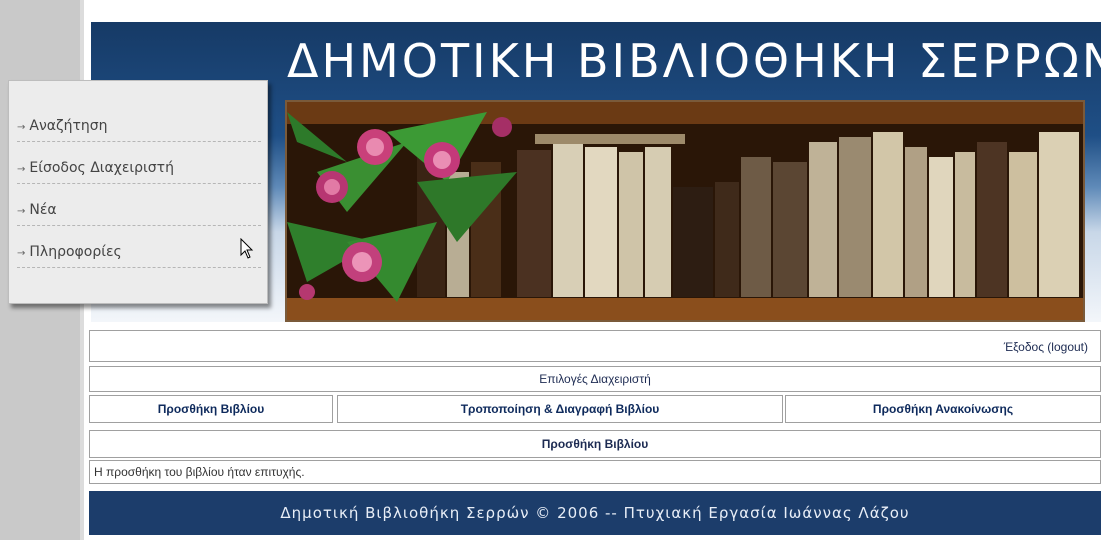 The image size is (1101, 540). I want to click on admin-options-title: Επιλογές Διαχειριστή, so click(595, 379).